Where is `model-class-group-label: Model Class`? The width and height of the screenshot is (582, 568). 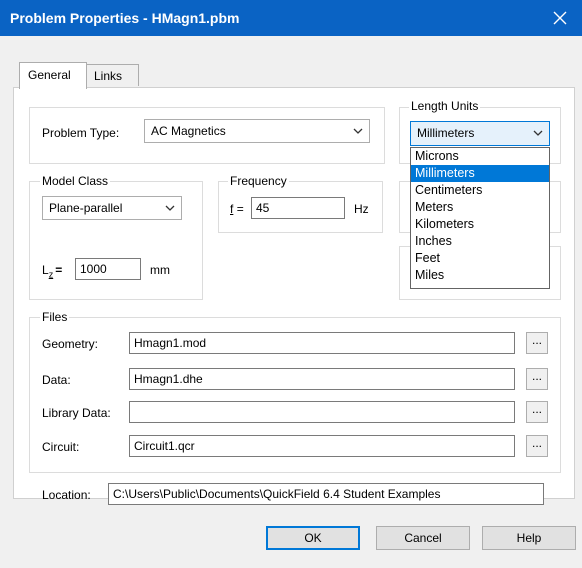
model-class-group-label: Model Class is located at coordinates (75, 181).